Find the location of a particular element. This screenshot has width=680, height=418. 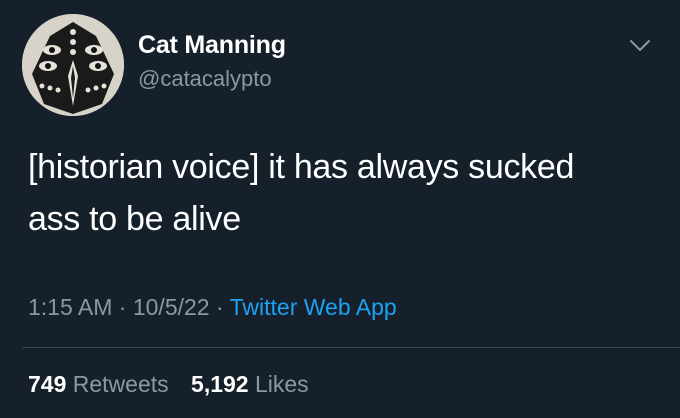

retweets-label: Retweets is located at coordinates (121, 384).